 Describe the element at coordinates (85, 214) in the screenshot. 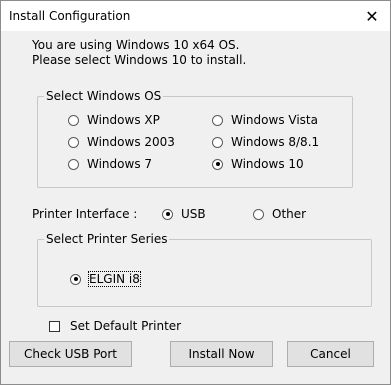

I see `printer-interface-label: Printer Interface :` at that location.